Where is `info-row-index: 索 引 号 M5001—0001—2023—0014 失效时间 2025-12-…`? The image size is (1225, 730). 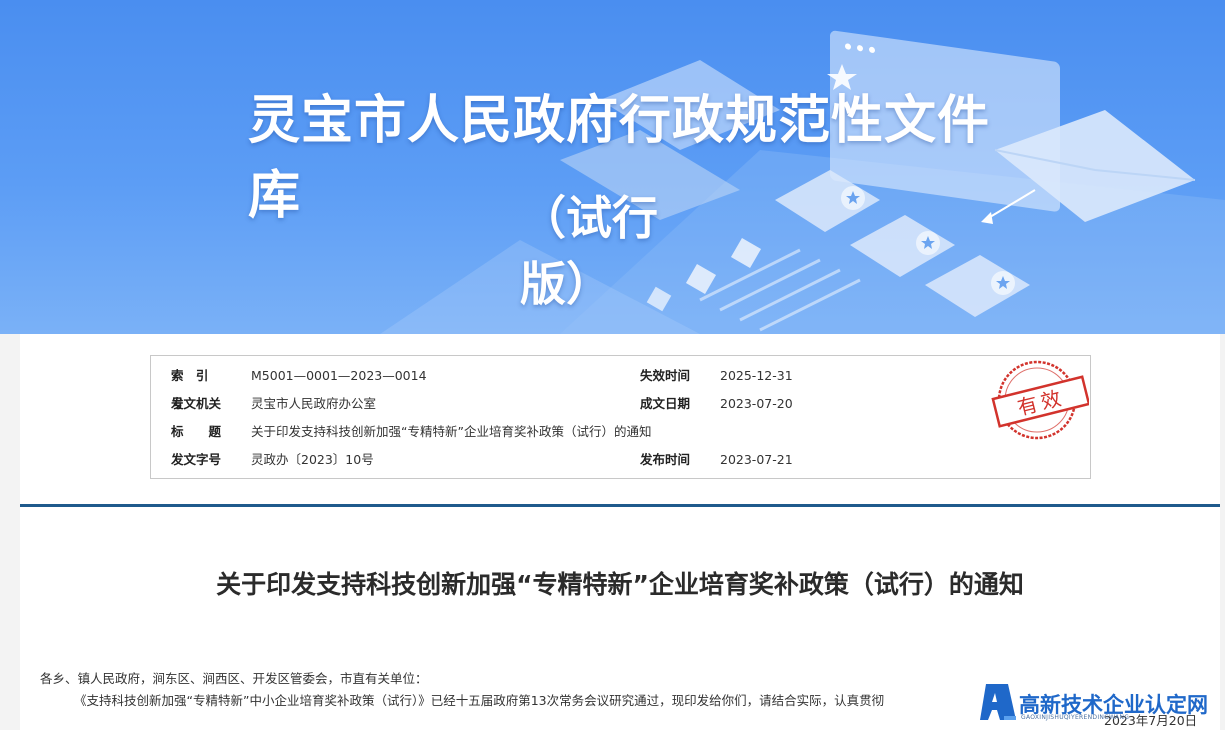 info-row-index: 索 引 号 M5001—0001—2023—0014 失效时间 2025-12-… is located at coordinates (620, 386).